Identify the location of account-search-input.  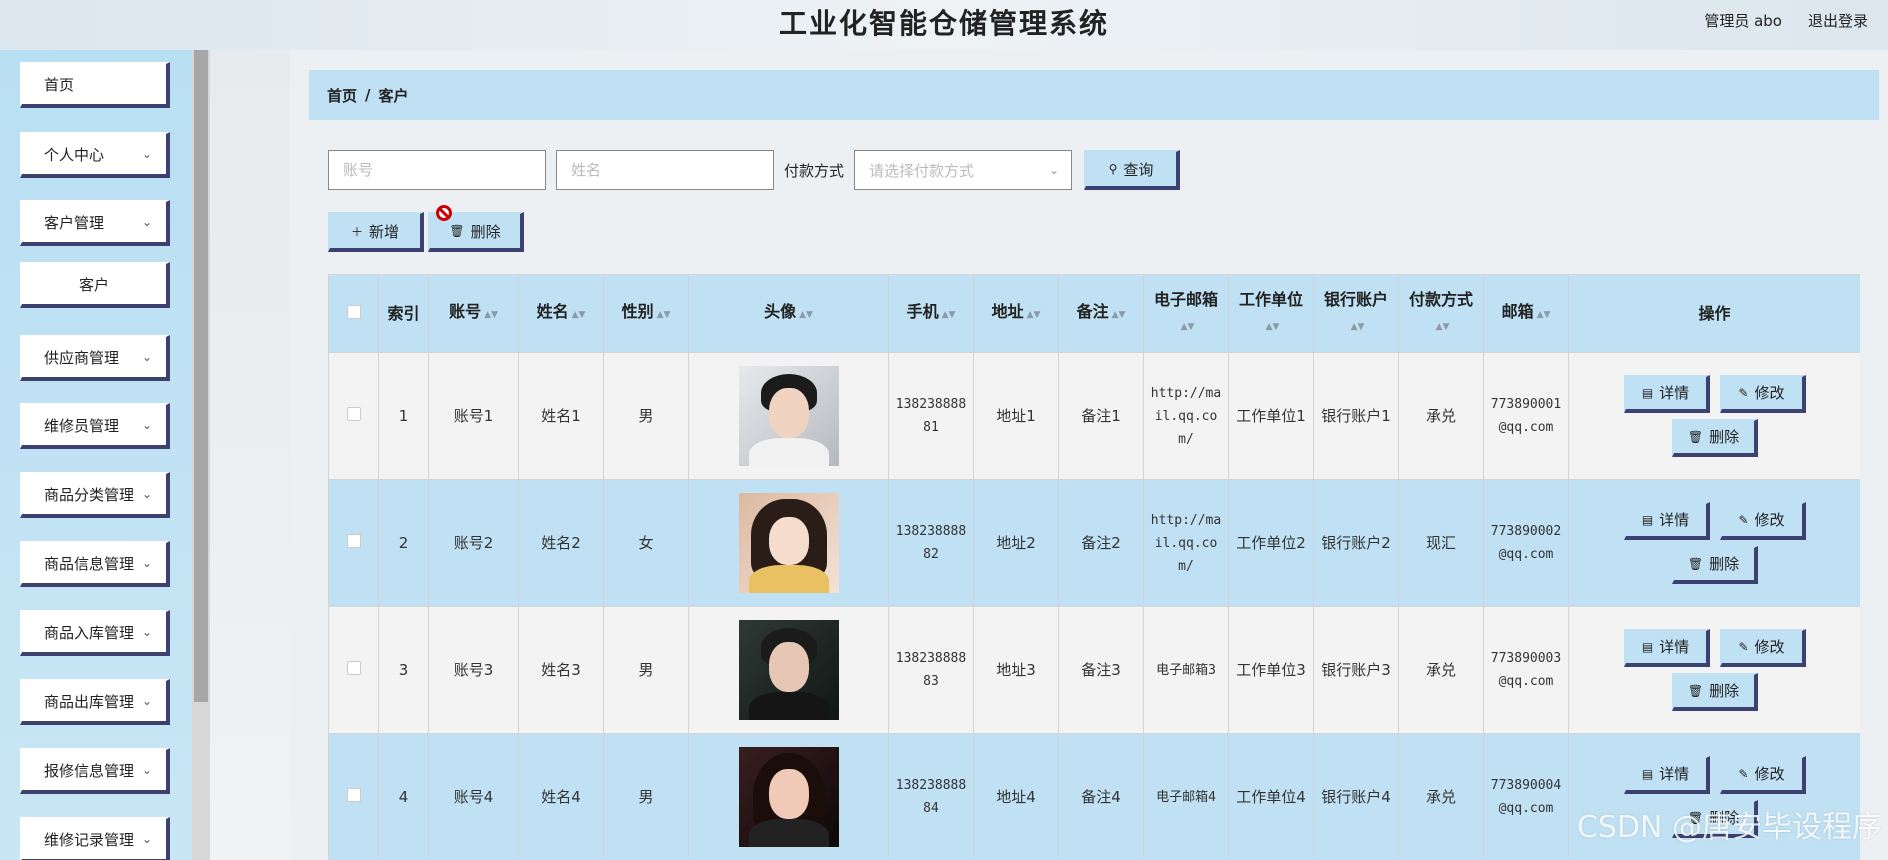
(437, 170).